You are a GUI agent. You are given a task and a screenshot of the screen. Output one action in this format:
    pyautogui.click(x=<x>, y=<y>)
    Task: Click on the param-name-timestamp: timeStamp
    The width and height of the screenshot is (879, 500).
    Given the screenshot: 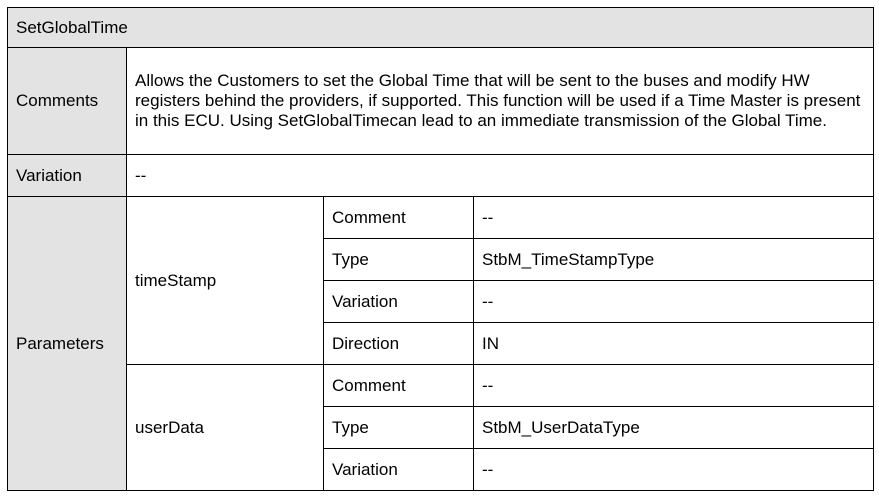 What is the action you would take?
    pyautogui.click(x=225, y=280)
    